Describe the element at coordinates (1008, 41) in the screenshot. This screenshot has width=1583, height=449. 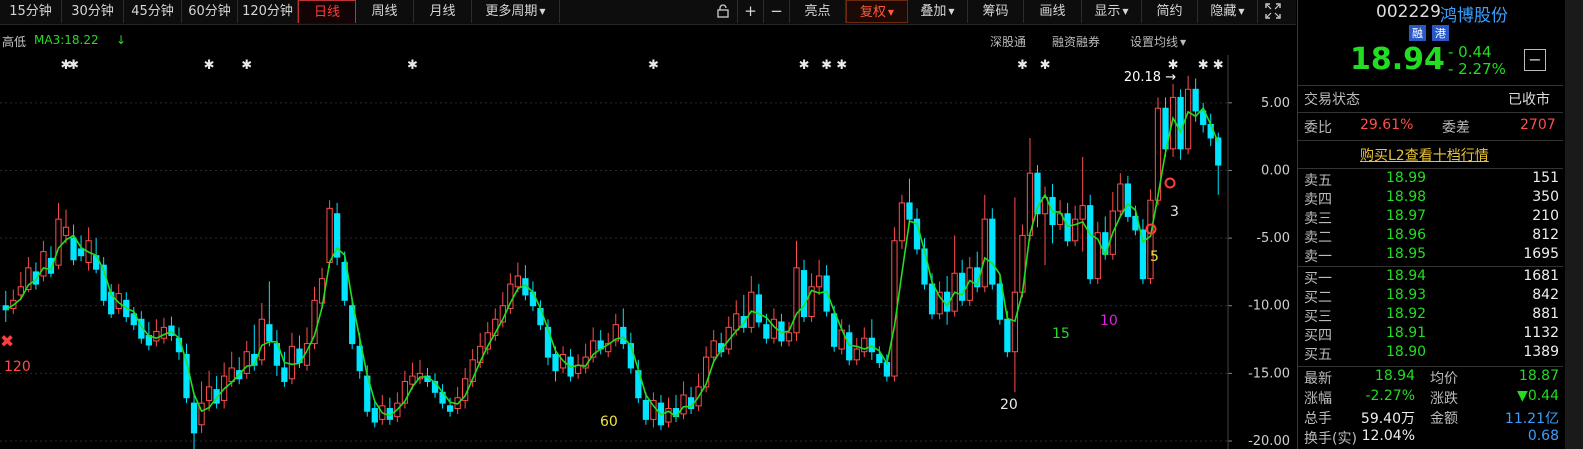
I see `shenzhen-connect-link: 深股通` at that location.